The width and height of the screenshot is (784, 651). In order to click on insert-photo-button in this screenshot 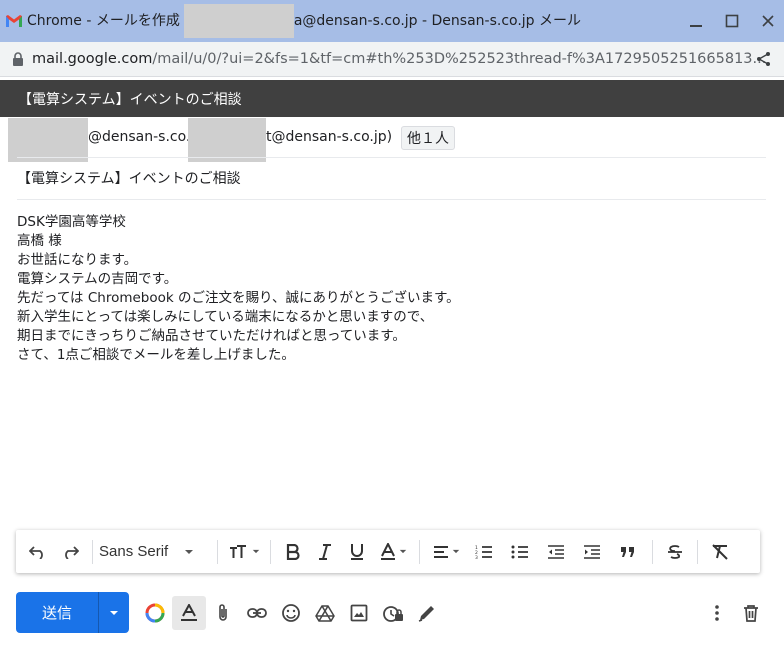, I will do `click(359, 613)`.